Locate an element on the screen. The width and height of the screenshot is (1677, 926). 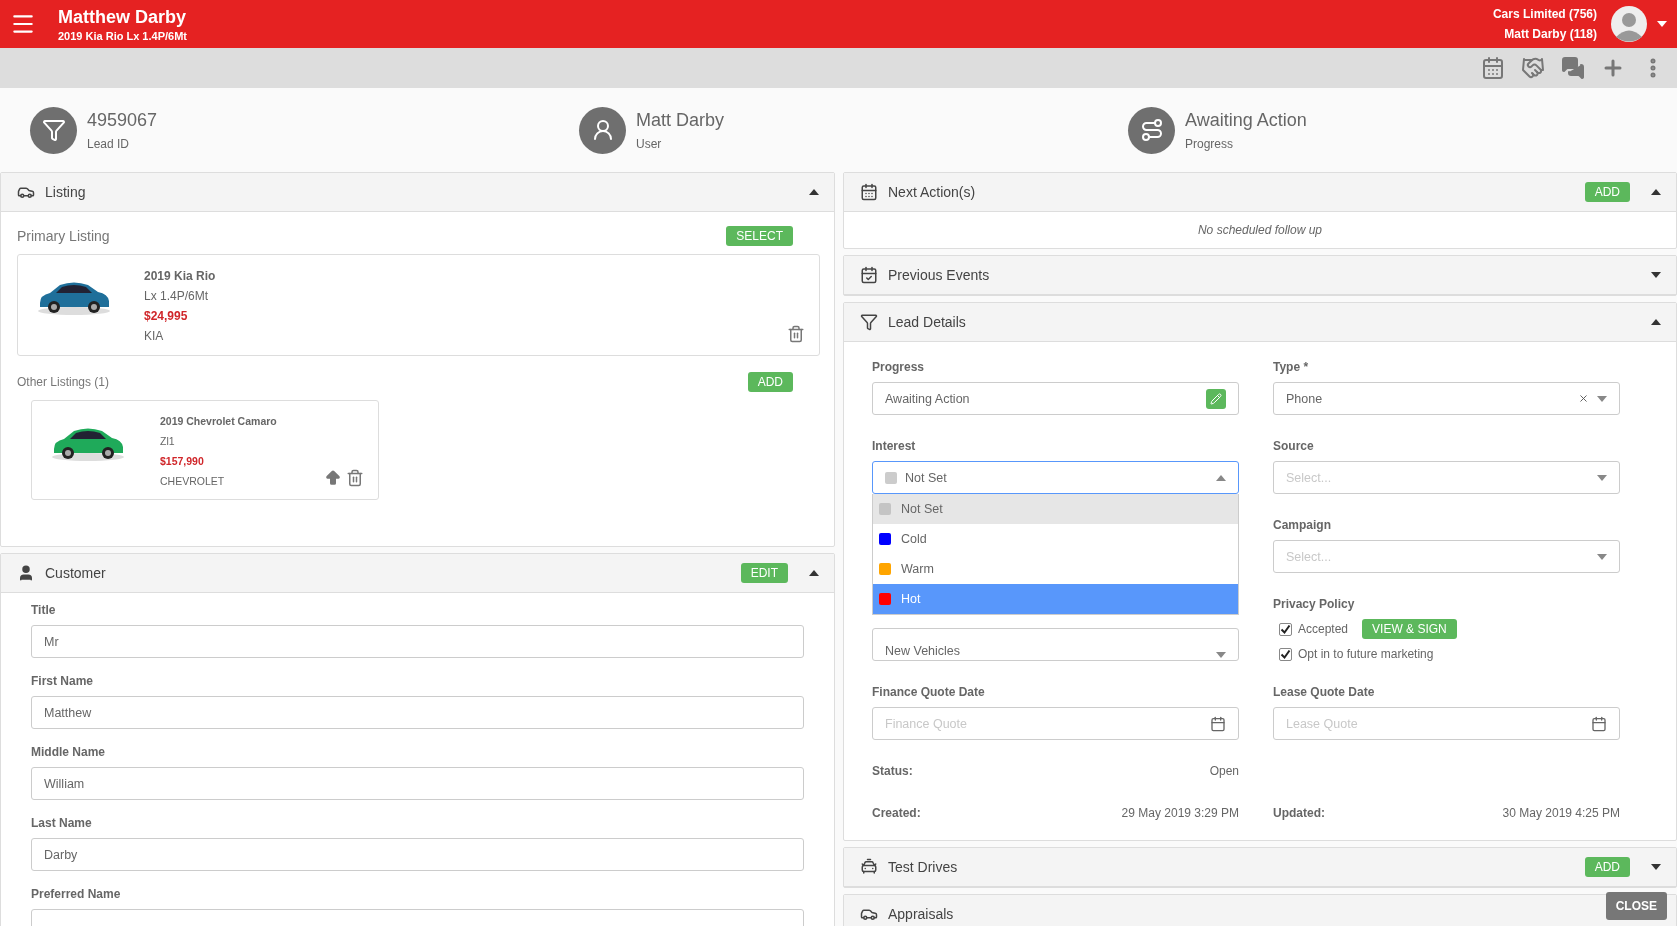
taxi-icon is located at coordinates (869, 867).